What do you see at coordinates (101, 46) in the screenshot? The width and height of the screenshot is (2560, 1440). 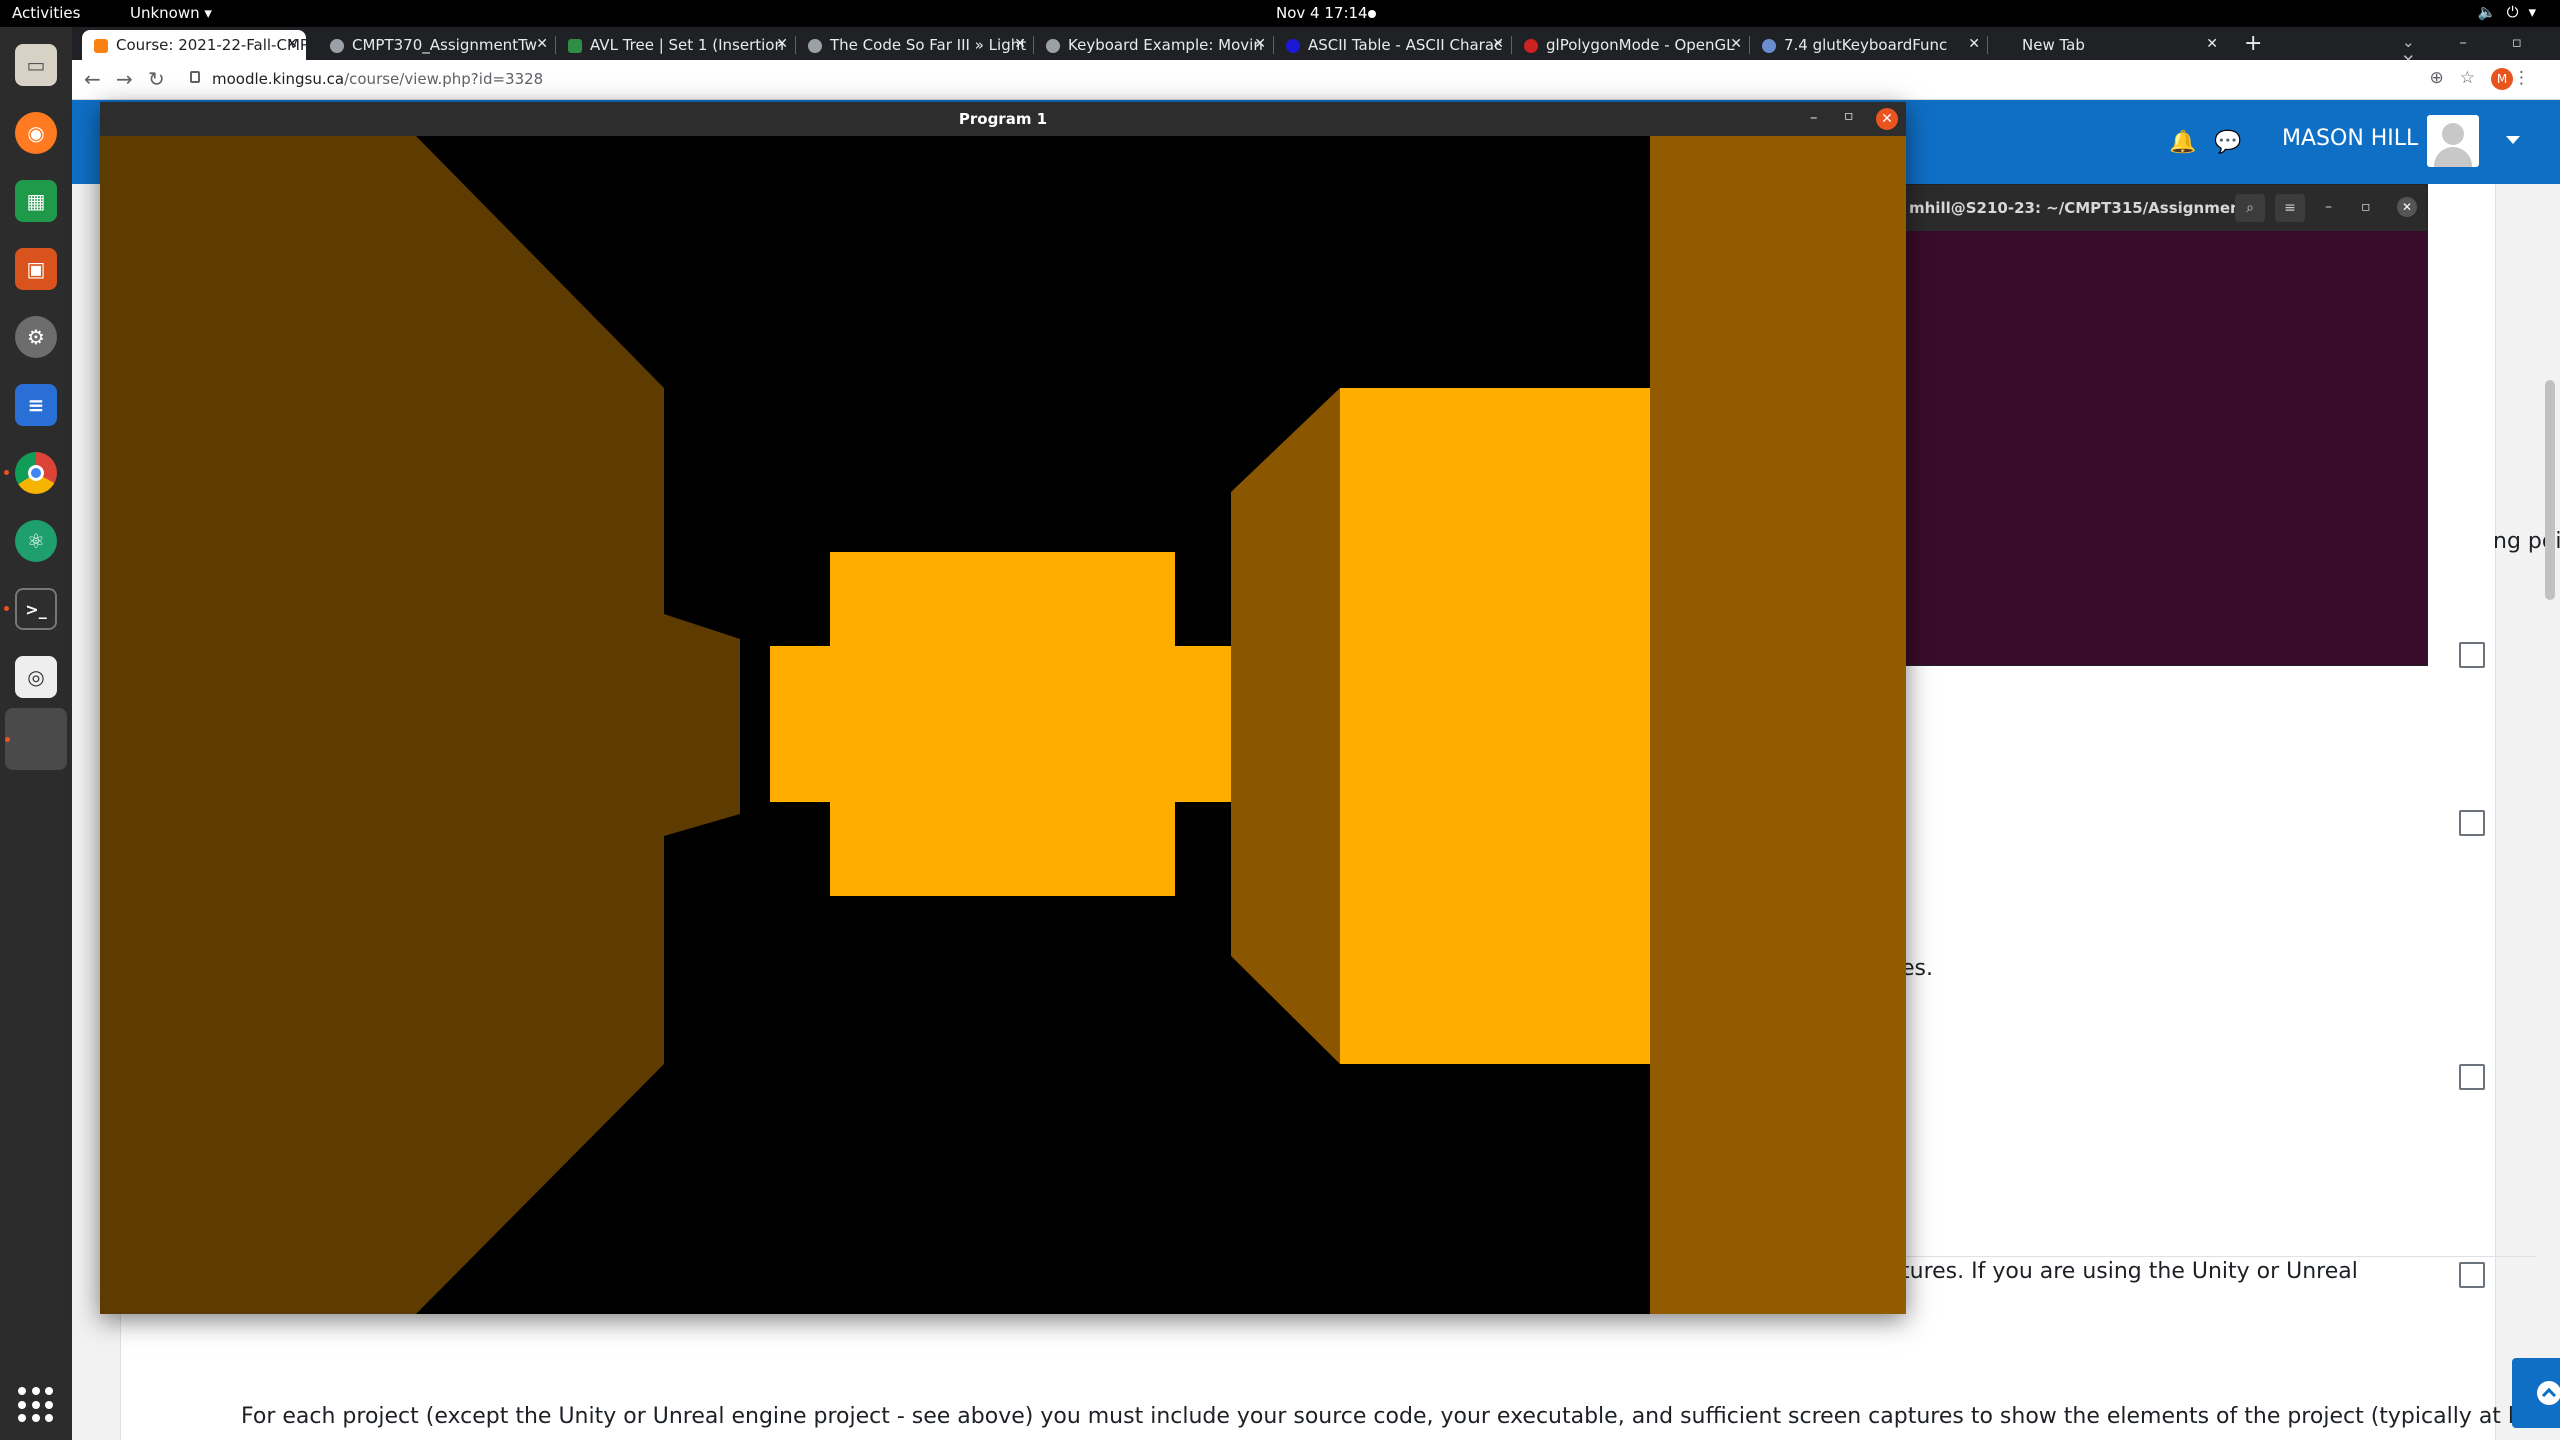 I see `moodle-favicon-icon` at bounding box center [101, 46].